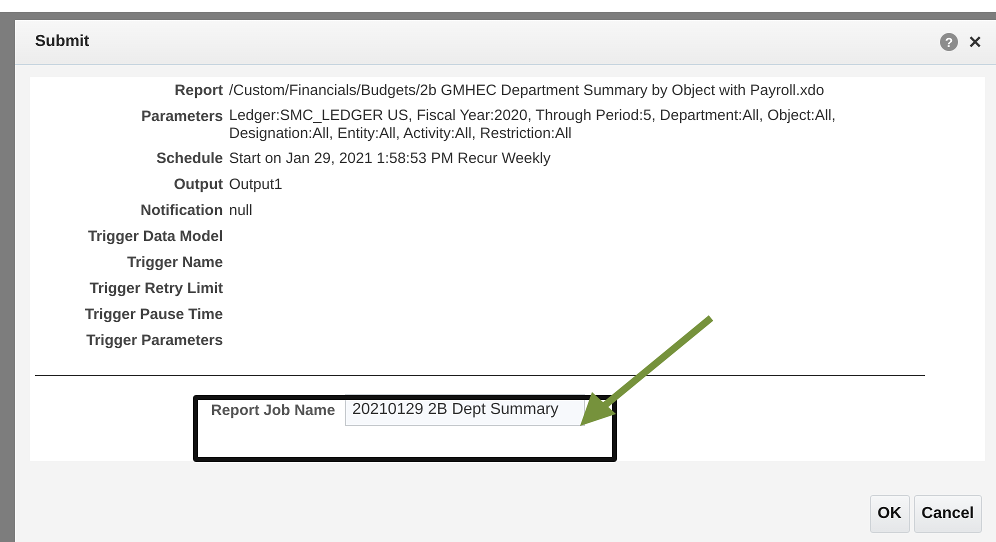 The height and width of the screenshot is (542, 996). What do you see at coordinates (154, 341) in the screenshot?
I see `field-label: Trigger Parameters` at bounding box center [154, 341].